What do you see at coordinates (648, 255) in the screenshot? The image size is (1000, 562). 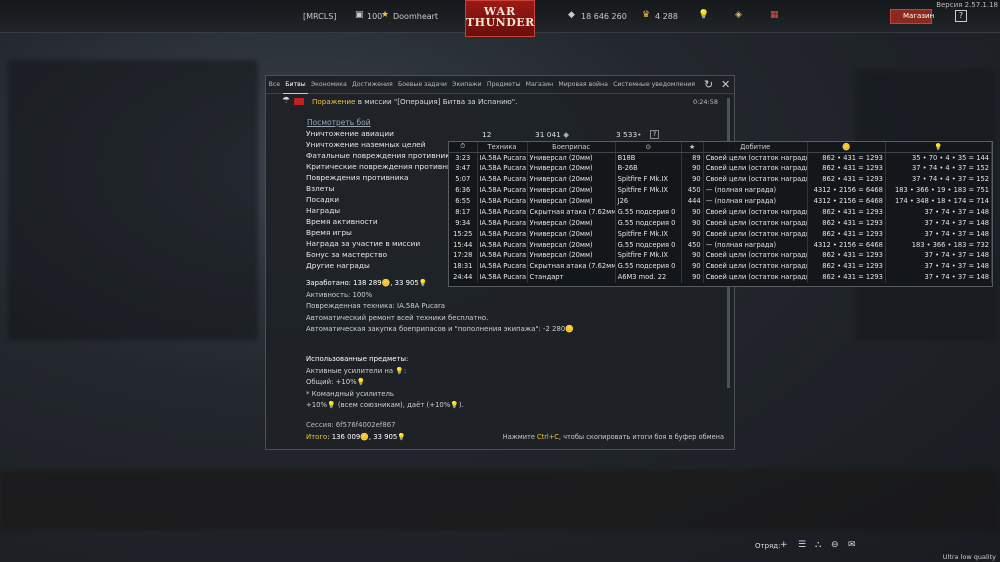 I see `table-cell: Spitfire F Mk.IX` at bounding box center [648, 255].